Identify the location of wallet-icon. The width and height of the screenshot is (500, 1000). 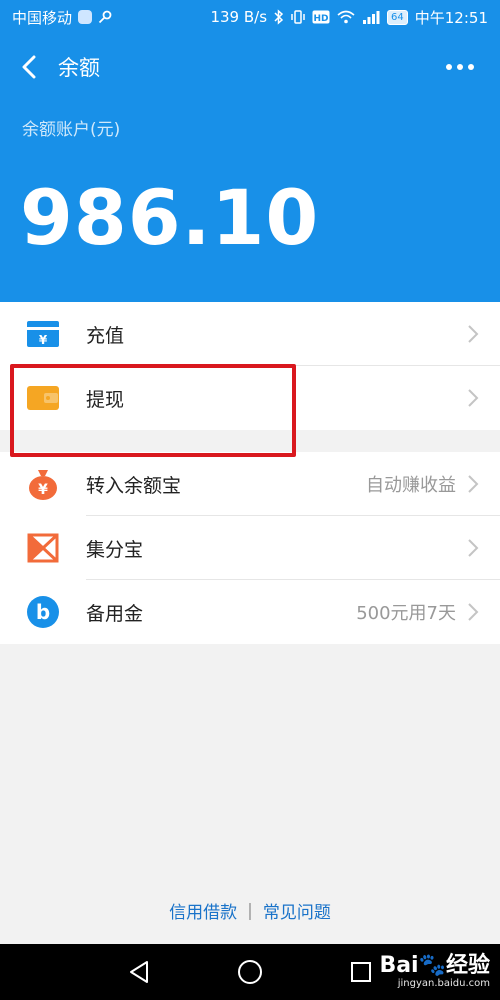
(43, 398).